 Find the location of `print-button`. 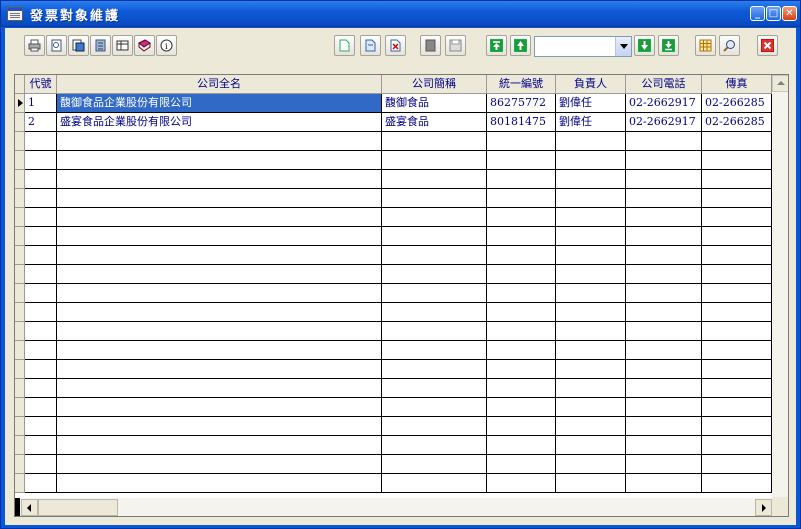

print-button is located at coordinates (34, 45).